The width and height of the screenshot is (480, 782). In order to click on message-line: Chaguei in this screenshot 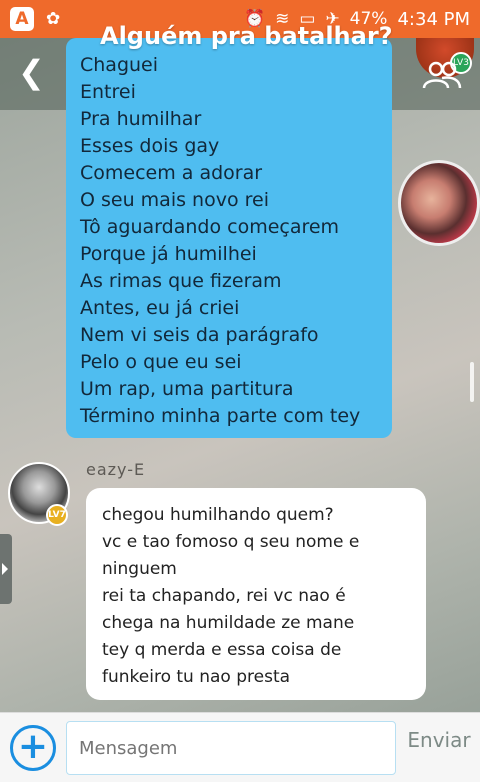, I will do `click(119, 65)`.